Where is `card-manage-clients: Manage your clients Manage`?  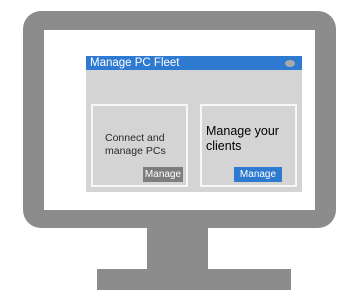
card-manage-clients: Manage your clients Manage is located at coordinates (248, 145).